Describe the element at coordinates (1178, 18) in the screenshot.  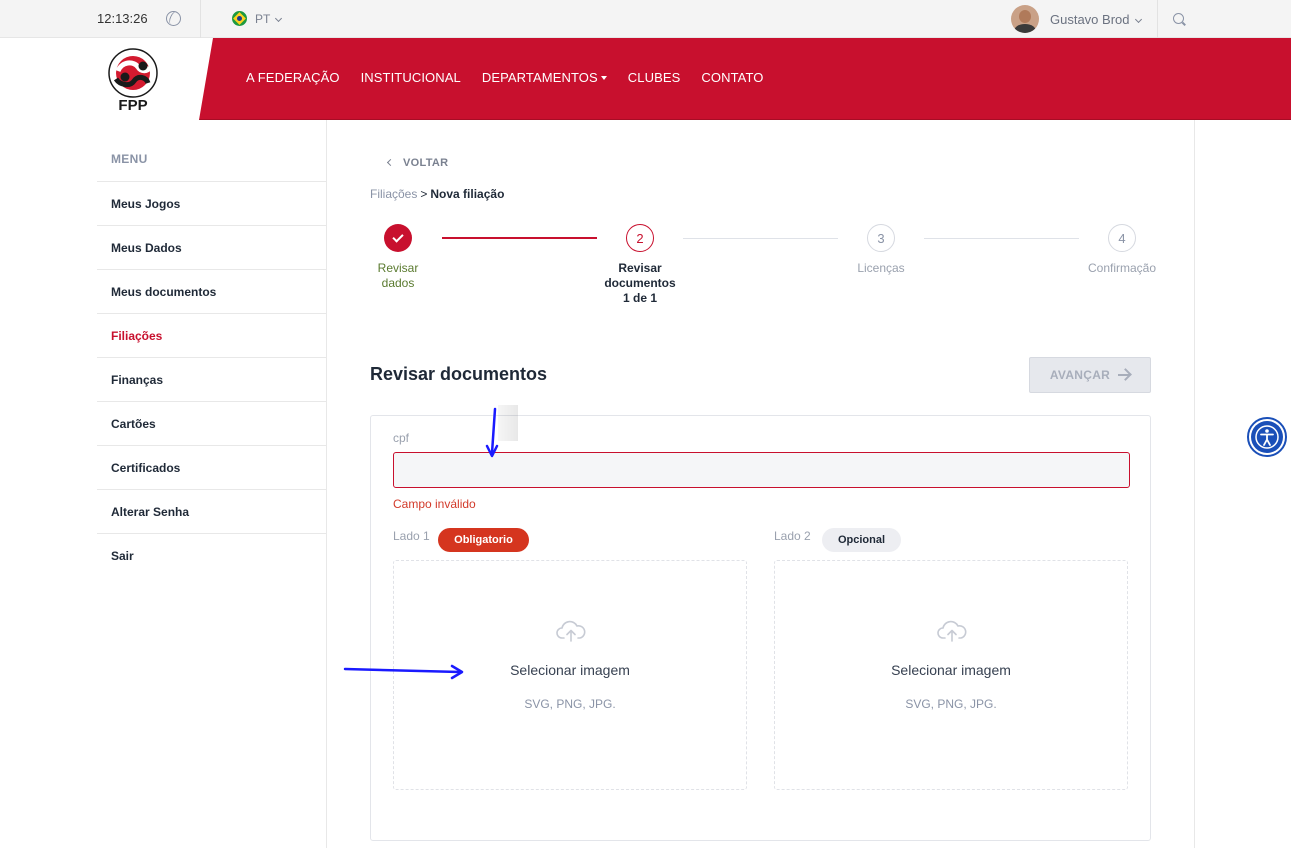
I see `search-icon` at that location.